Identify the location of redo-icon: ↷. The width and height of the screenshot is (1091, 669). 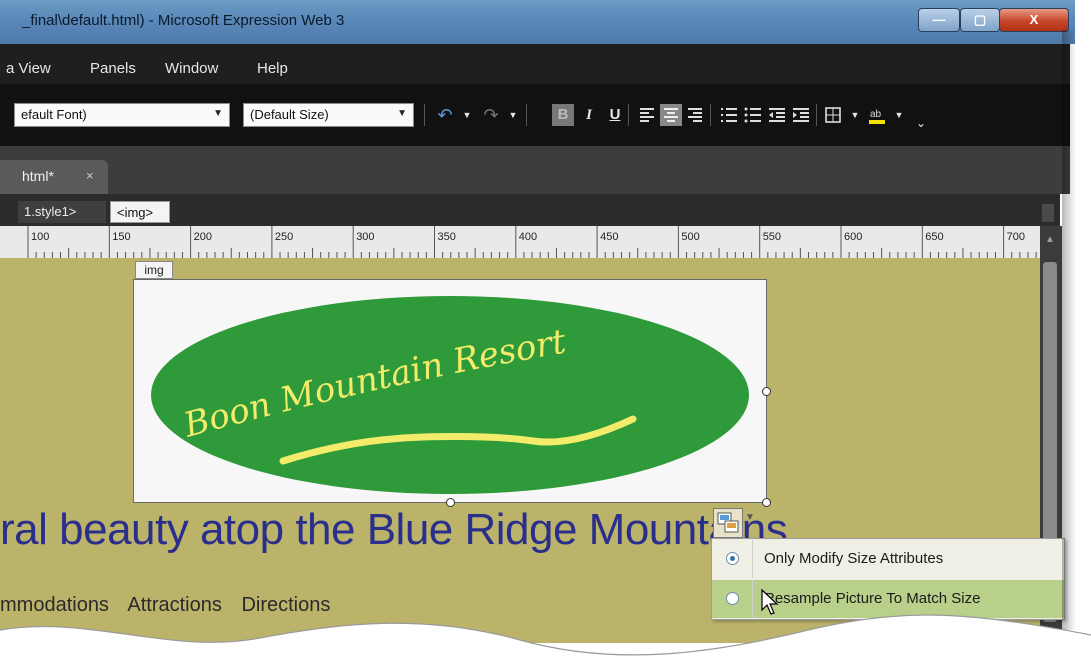
(491, 115).